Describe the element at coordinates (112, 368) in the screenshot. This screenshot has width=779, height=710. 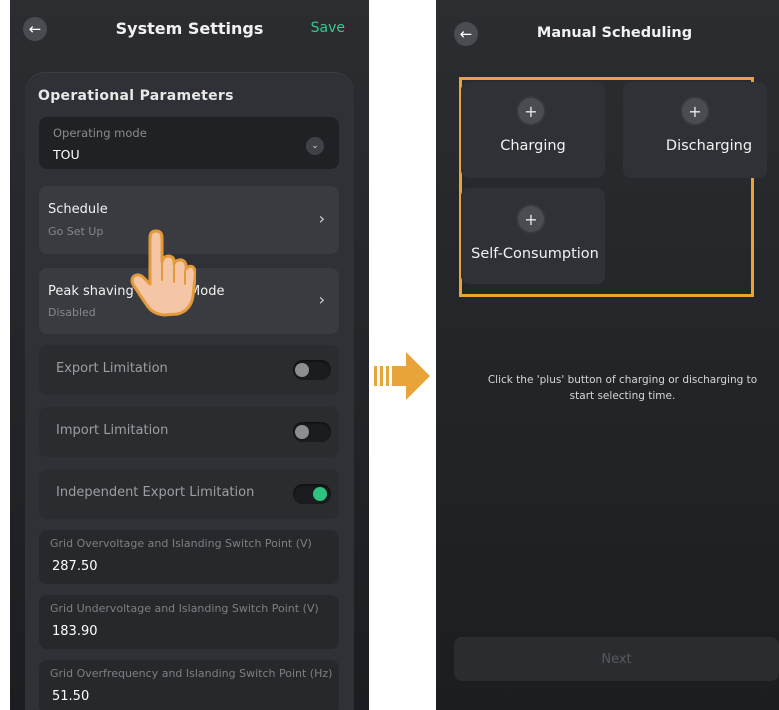
I see `export-limitation-label: Export Limitation` at that location.